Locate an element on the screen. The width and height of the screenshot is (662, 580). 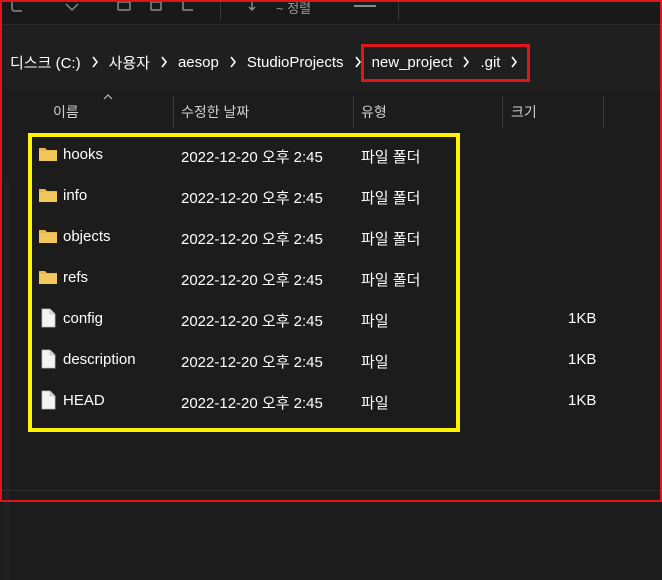
column-header: 이름 수정한 날짜 유형 크기 is located at coordinates (331, 110).